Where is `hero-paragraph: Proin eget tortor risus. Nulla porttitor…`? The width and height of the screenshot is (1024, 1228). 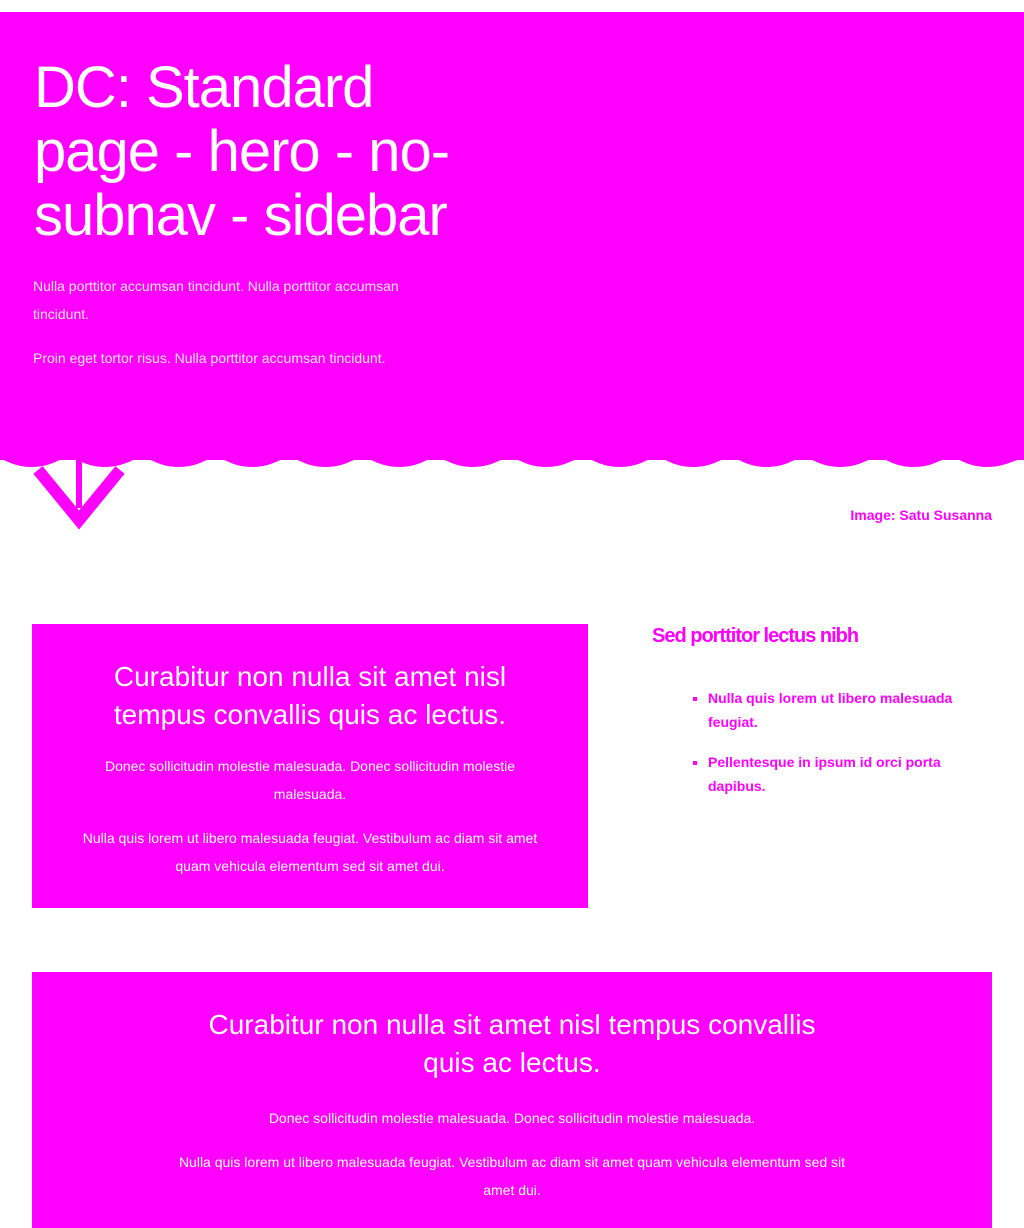 hero-paragraph: Proin eget tortor risus. Nulla porttitor… is located at coordinates (209, 358).